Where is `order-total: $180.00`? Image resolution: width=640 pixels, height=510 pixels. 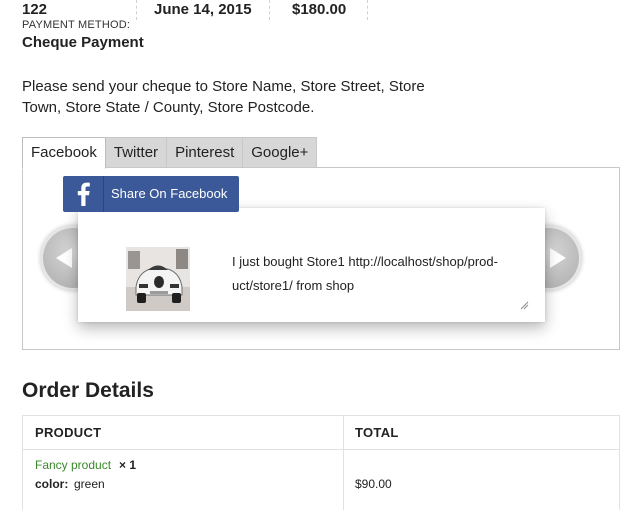 order-total: $180.00 is located at coordinates (319, 9).